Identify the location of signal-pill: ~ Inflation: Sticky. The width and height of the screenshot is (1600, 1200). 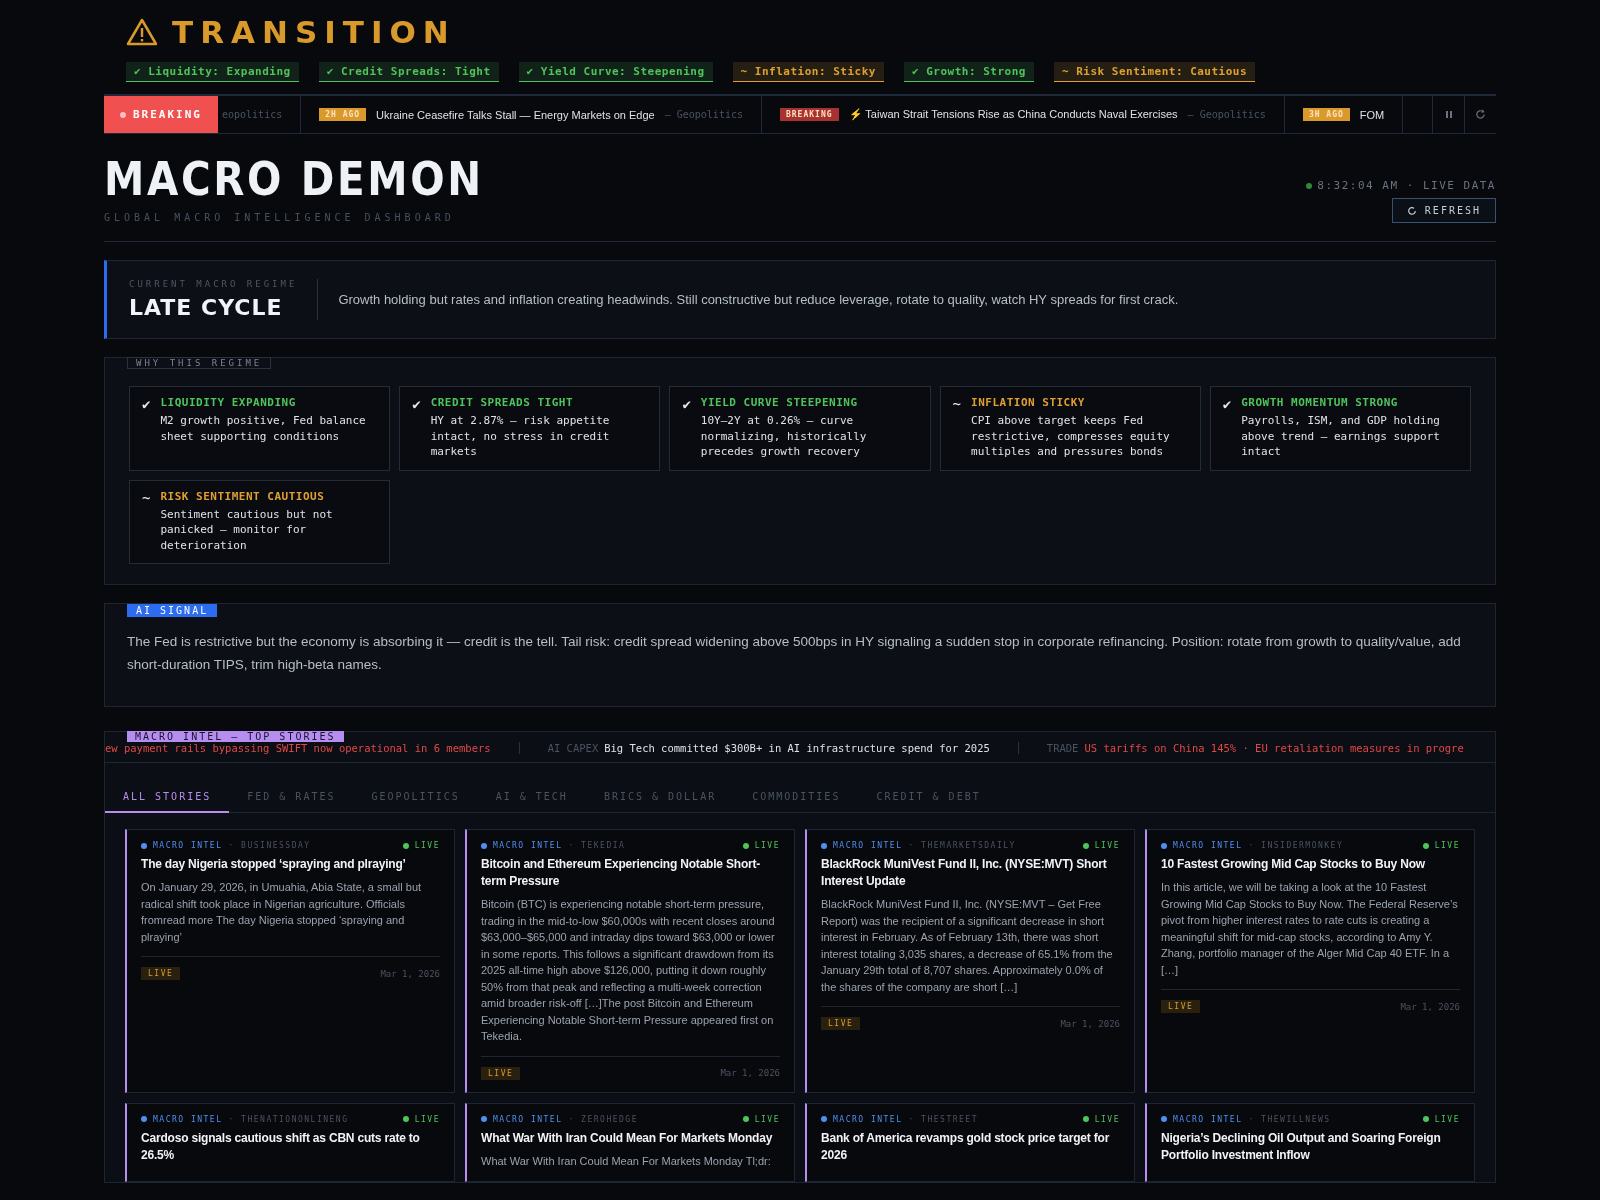
(808, 72).